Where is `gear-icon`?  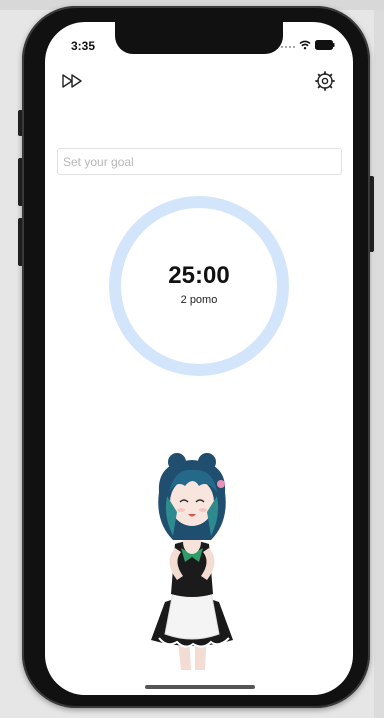
gear-icon is located at coordinates (325, 81).